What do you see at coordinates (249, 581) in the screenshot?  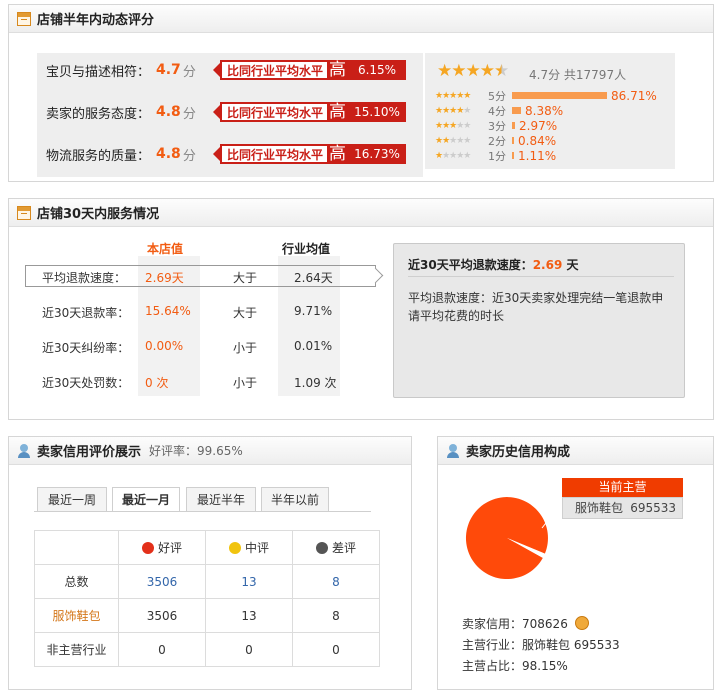 I see `mid-count-link: 13` at bounding box center [249, 581].